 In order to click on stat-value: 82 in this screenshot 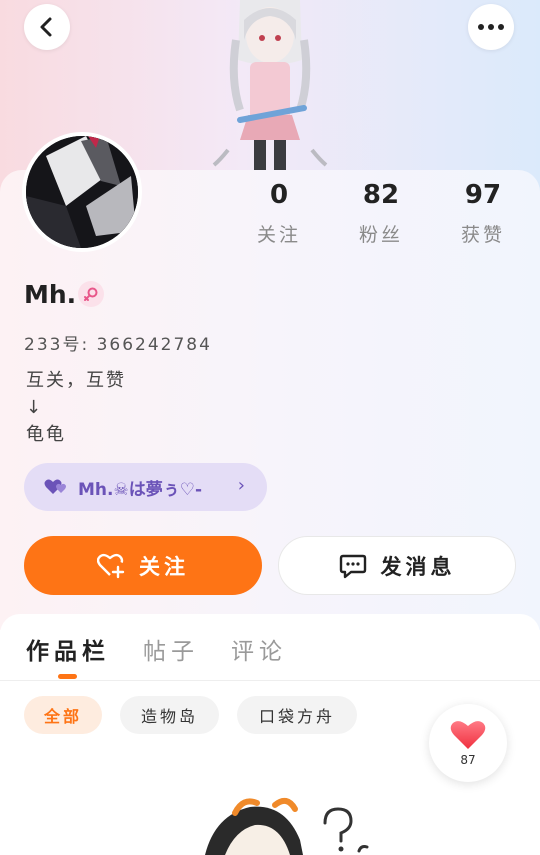, I will do `click(381, 195)`.